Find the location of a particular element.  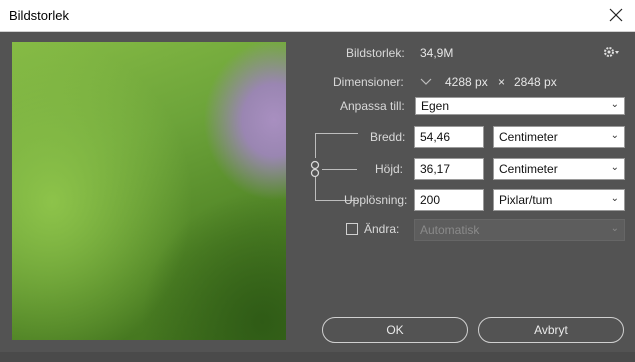

resample-method-select: Automatisk ⌄ is located at coordinates (519, 230).